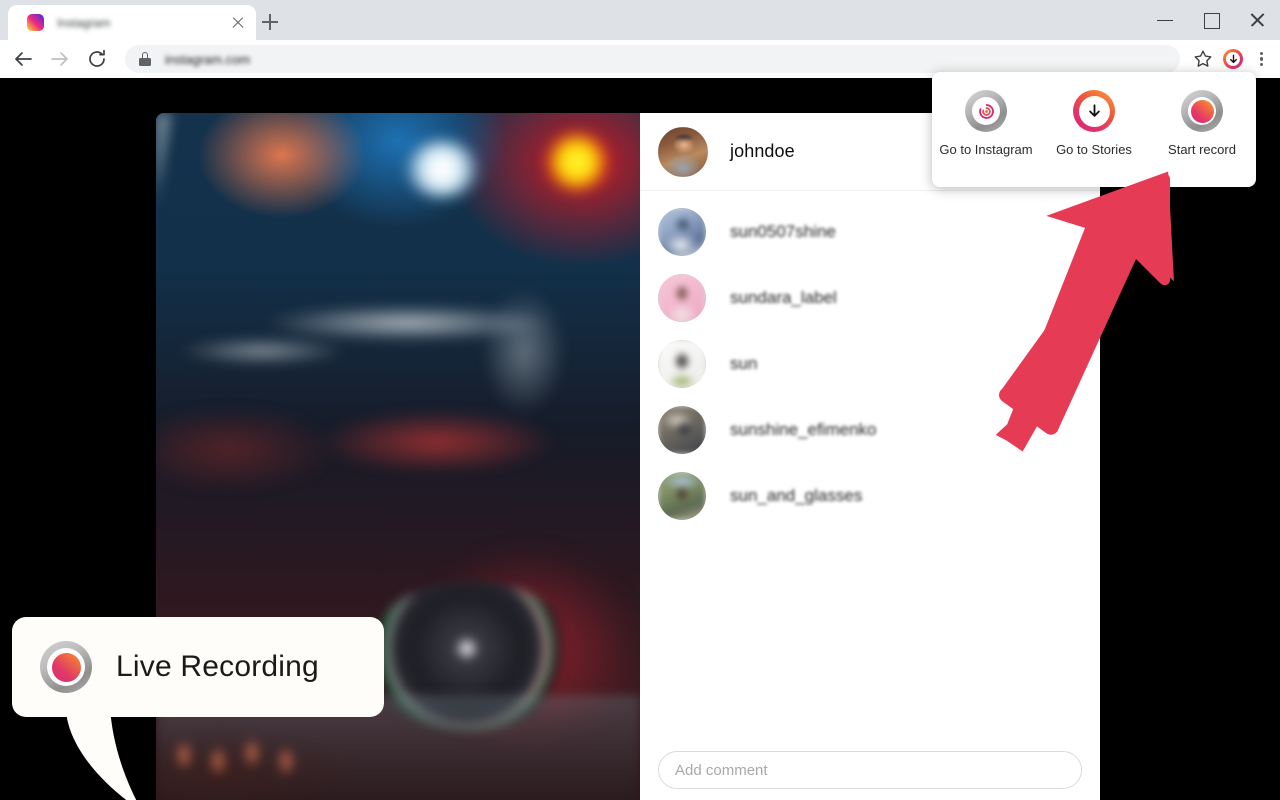  I want to click on go-to-instagram-label: Go to Instagram, so click(986, 149).